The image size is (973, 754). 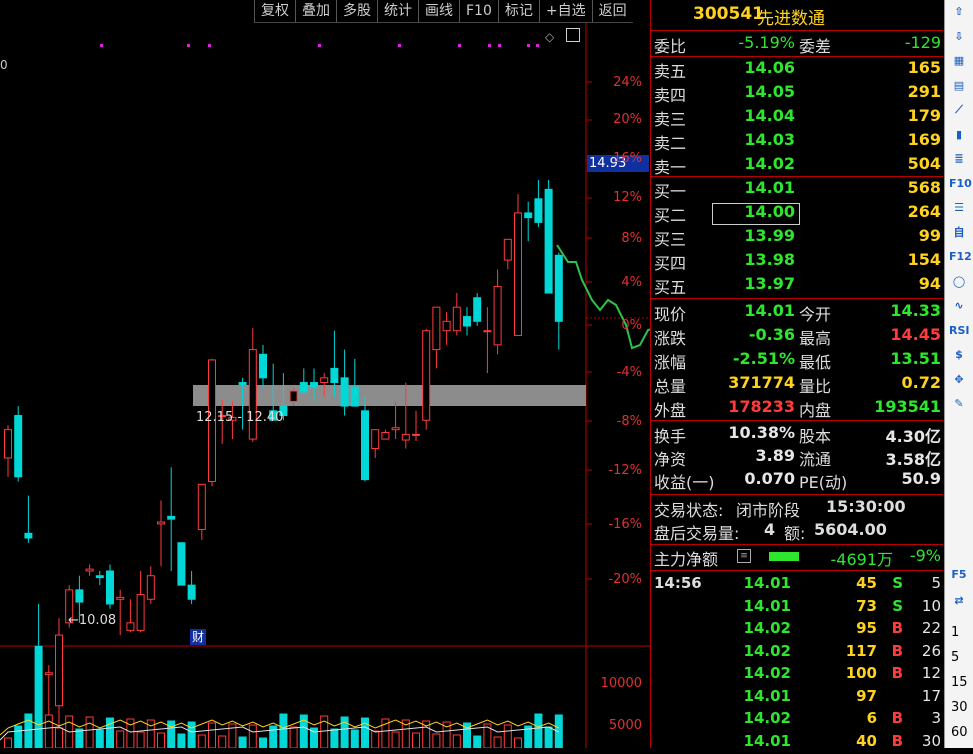 What do you see at coordinates (959, 380) in the screenshot?
I see `move-icon: ✥` at bounding box center [959, 380].